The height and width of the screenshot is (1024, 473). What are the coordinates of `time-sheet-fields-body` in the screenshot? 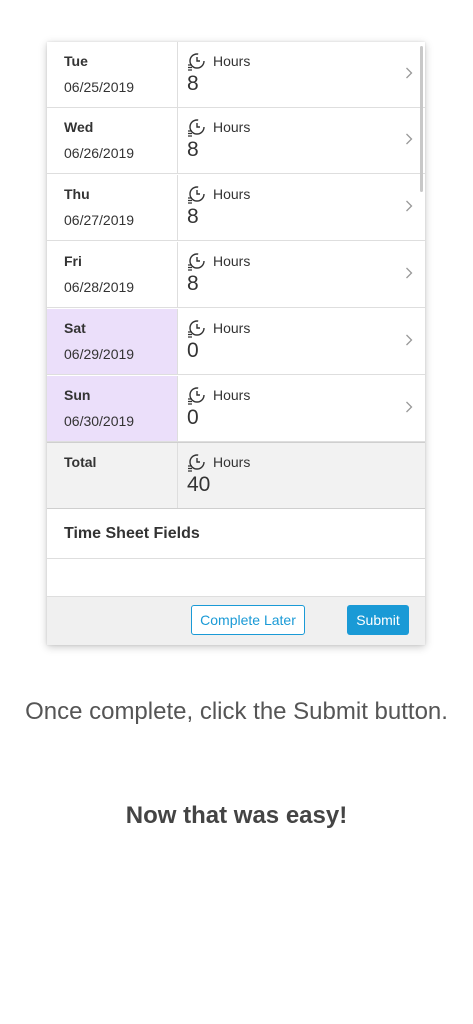 It's located at (236, 578).